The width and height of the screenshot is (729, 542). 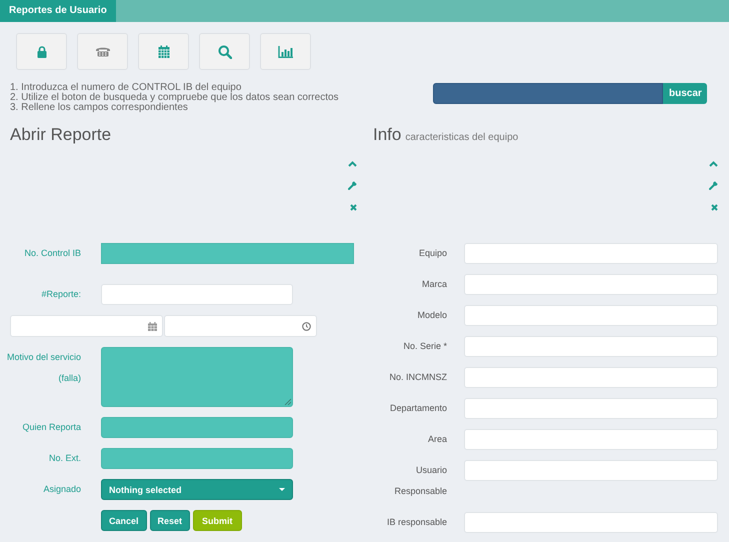 What do you see at coordinates (685, 93) in the screenshot?
I see `search-button: buscar` at bounding box center [685, 93].